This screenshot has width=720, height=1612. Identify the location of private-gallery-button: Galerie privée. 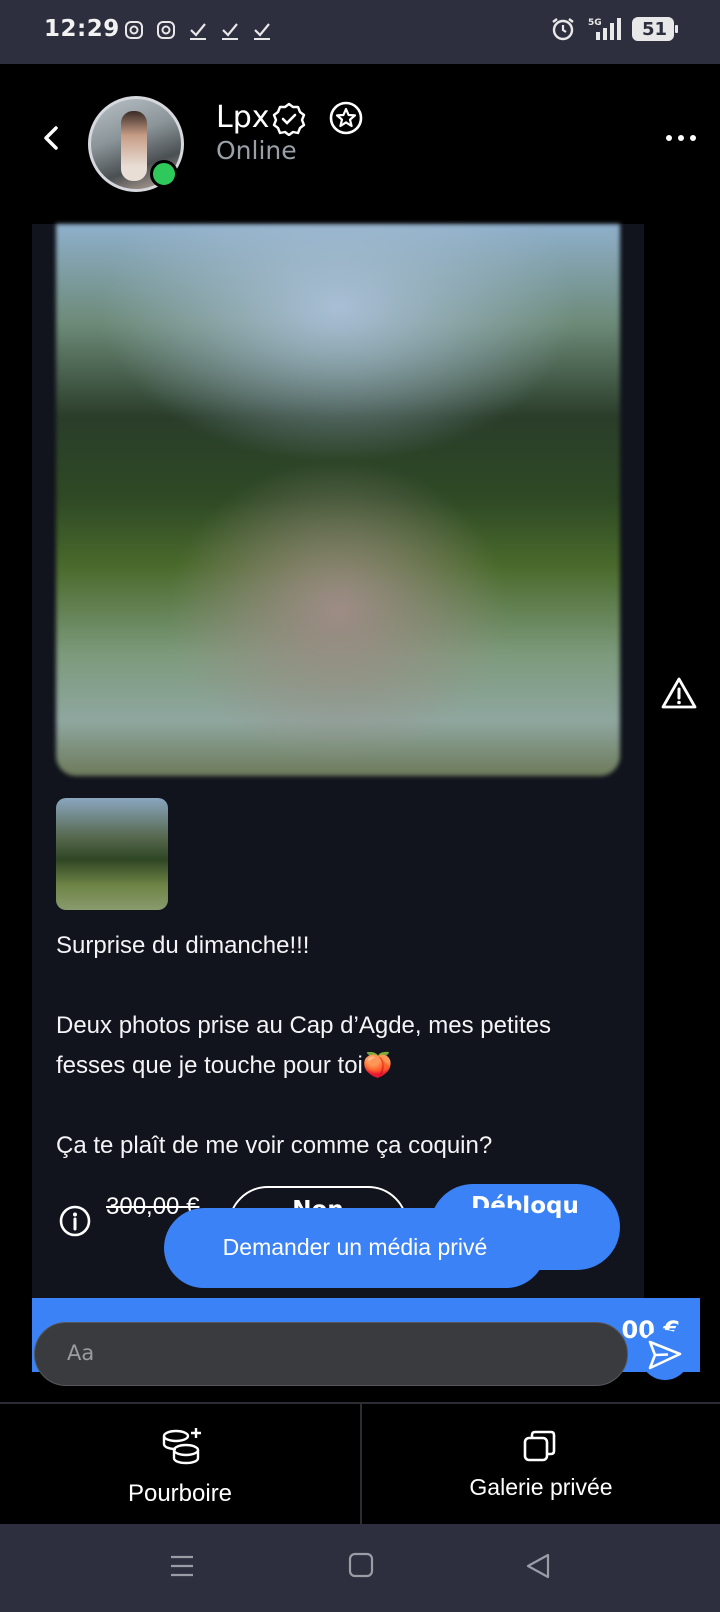
(541, 1465).